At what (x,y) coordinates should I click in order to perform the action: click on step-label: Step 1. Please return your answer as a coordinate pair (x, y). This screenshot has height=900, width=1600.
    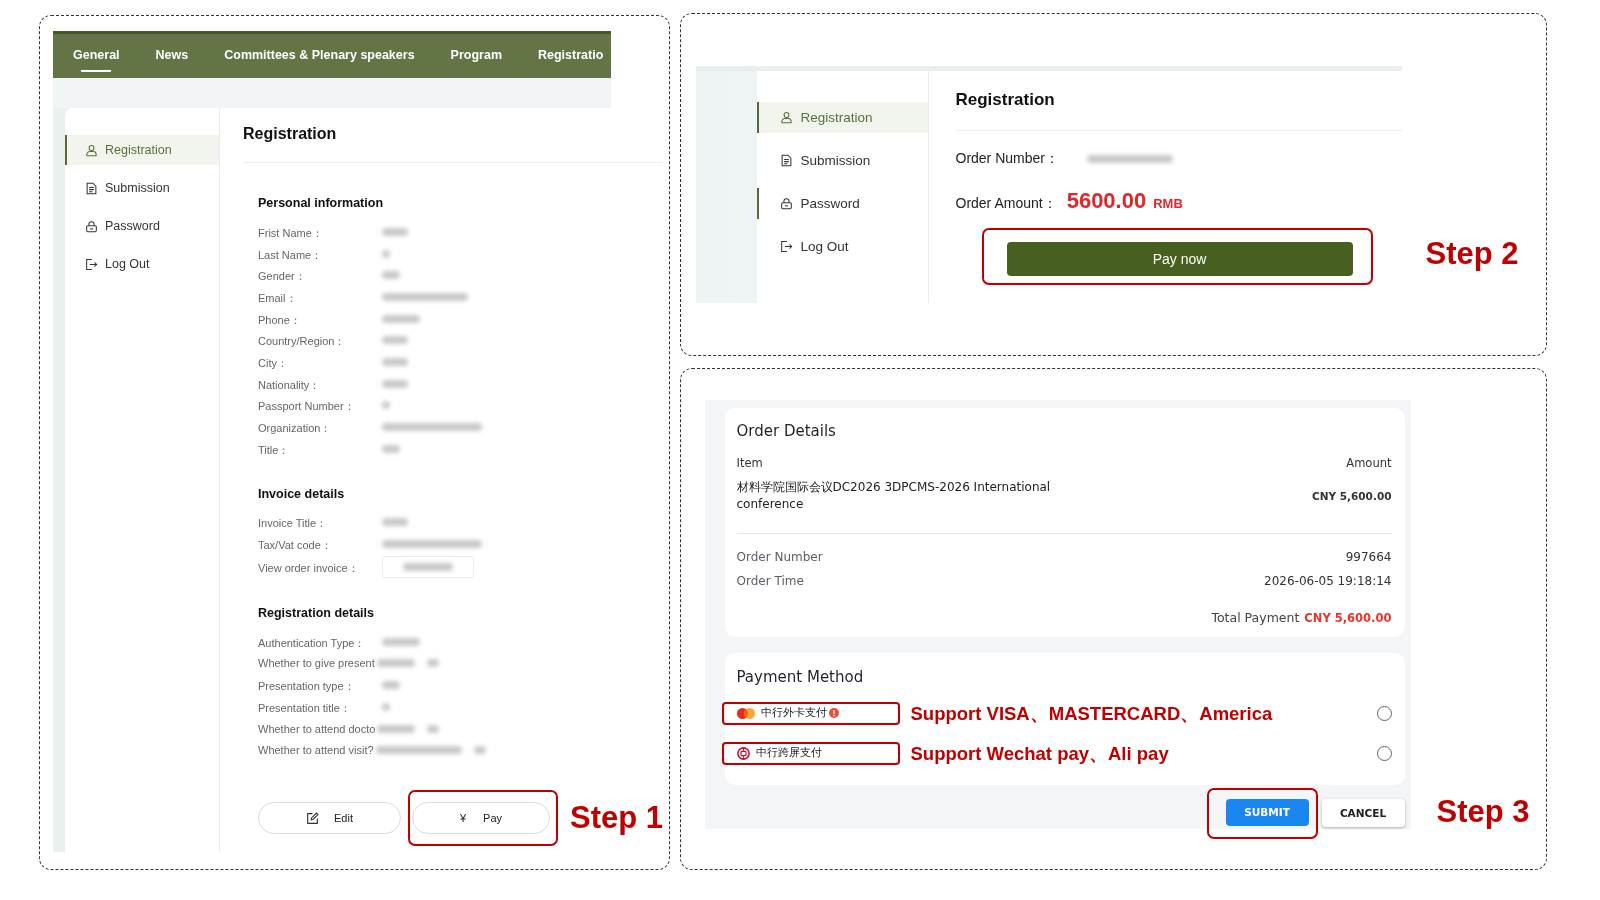
    Looking at the image, I should click on (617, 818).